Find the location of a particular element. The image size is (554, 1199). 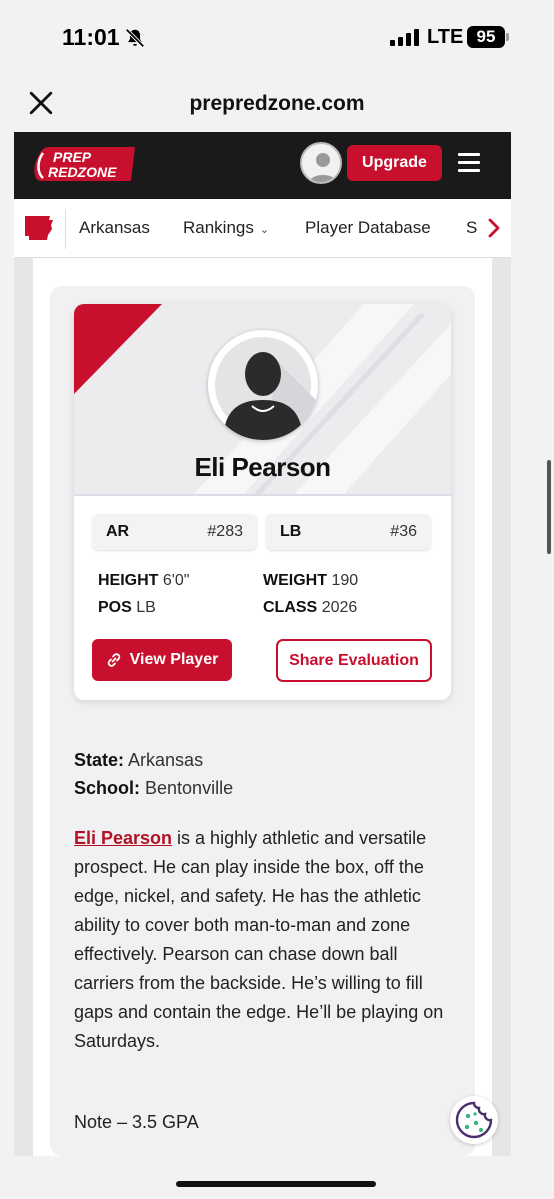

view-player-label: View Player is located at coordinates (174, 659).